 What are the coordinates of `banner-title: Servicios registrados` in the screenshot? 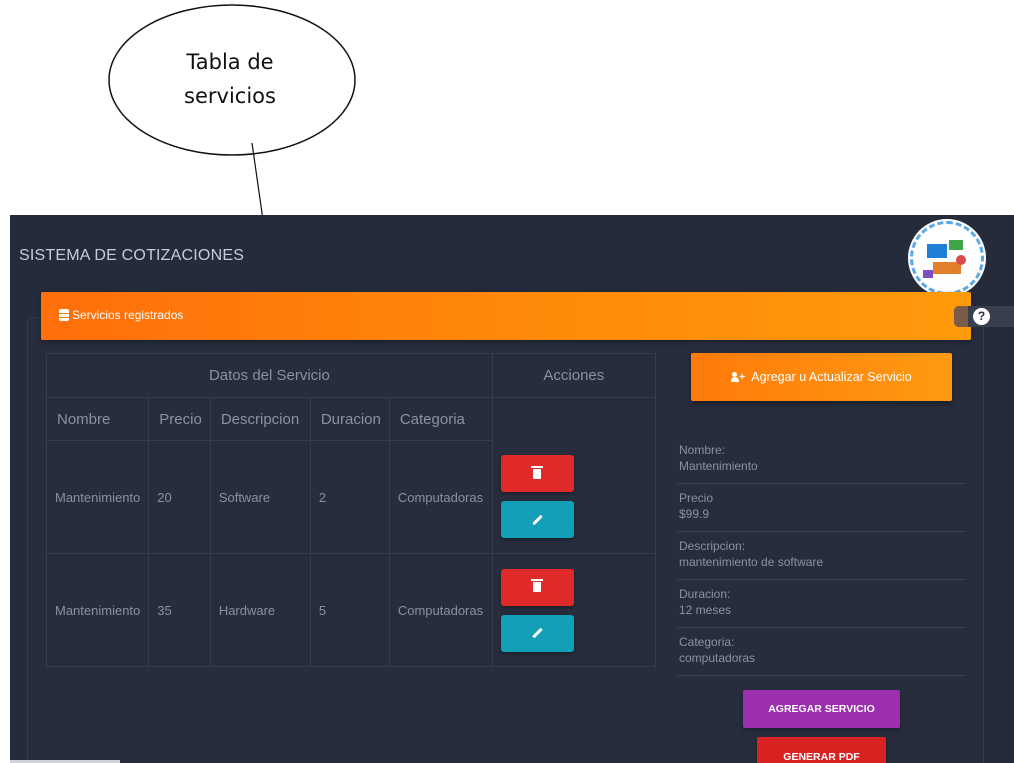 It's located at (128, 315).